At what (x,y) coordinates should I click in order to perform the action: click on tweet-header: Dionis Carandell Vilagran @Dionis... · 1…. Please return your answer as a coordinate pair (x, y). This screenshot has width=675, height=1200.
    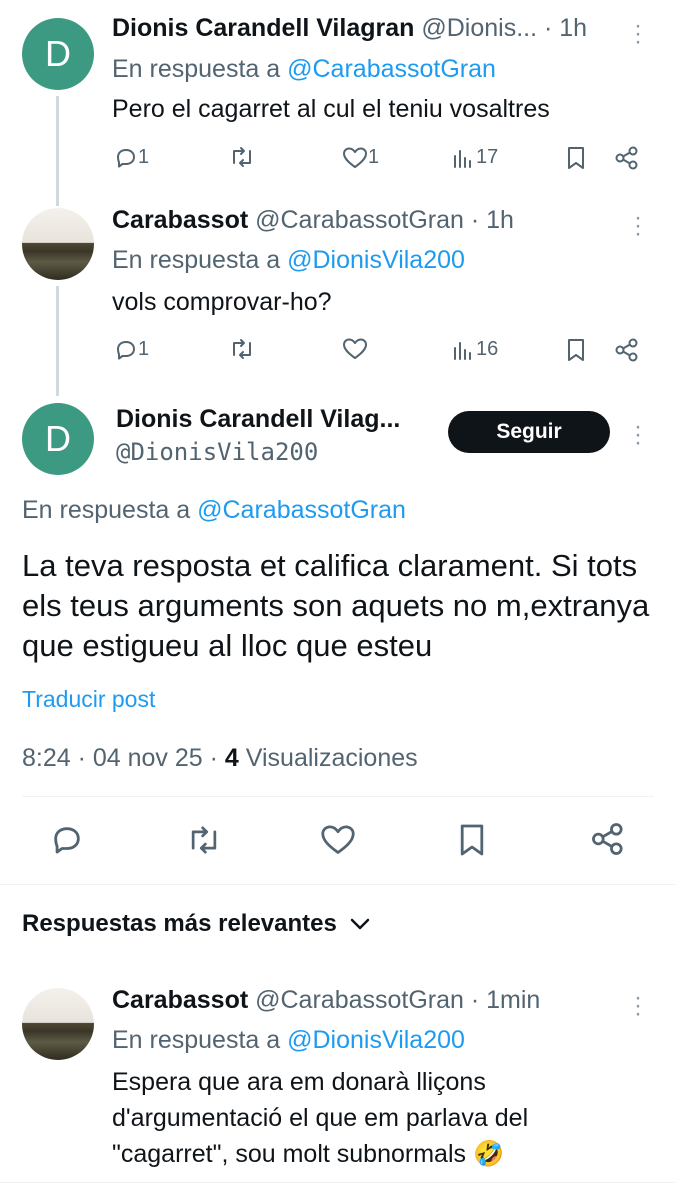
    Looking at the image, I should click on (362, 28).